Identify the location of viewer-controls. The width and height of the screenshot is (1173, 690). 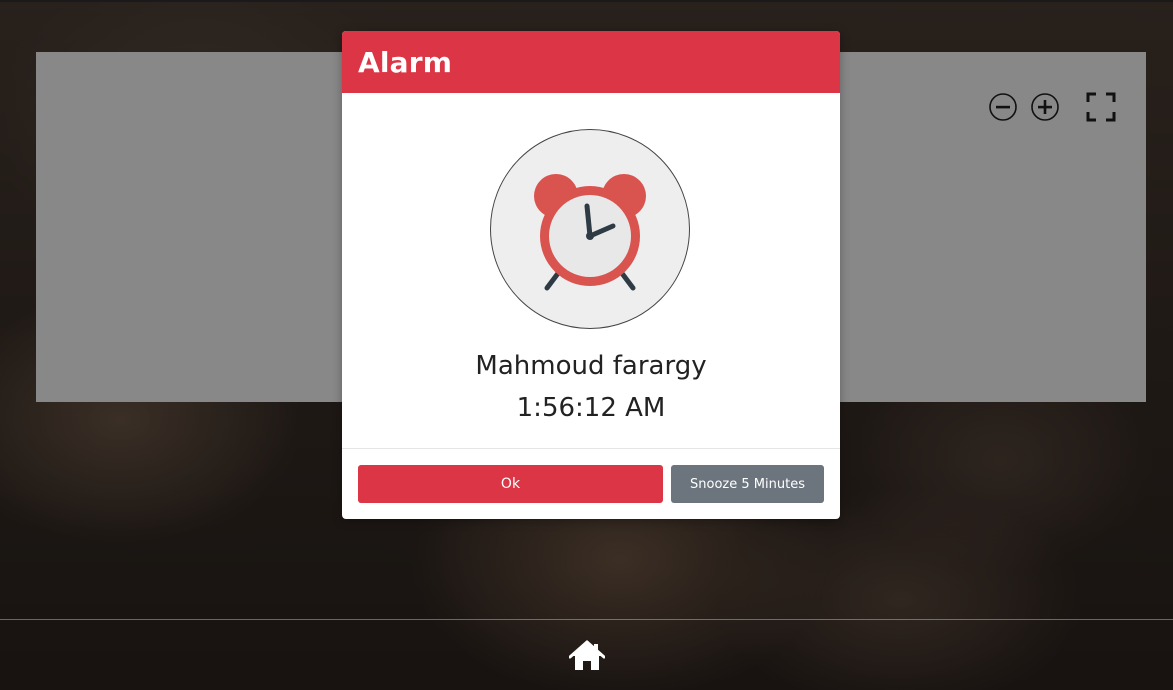
(1052, 107).